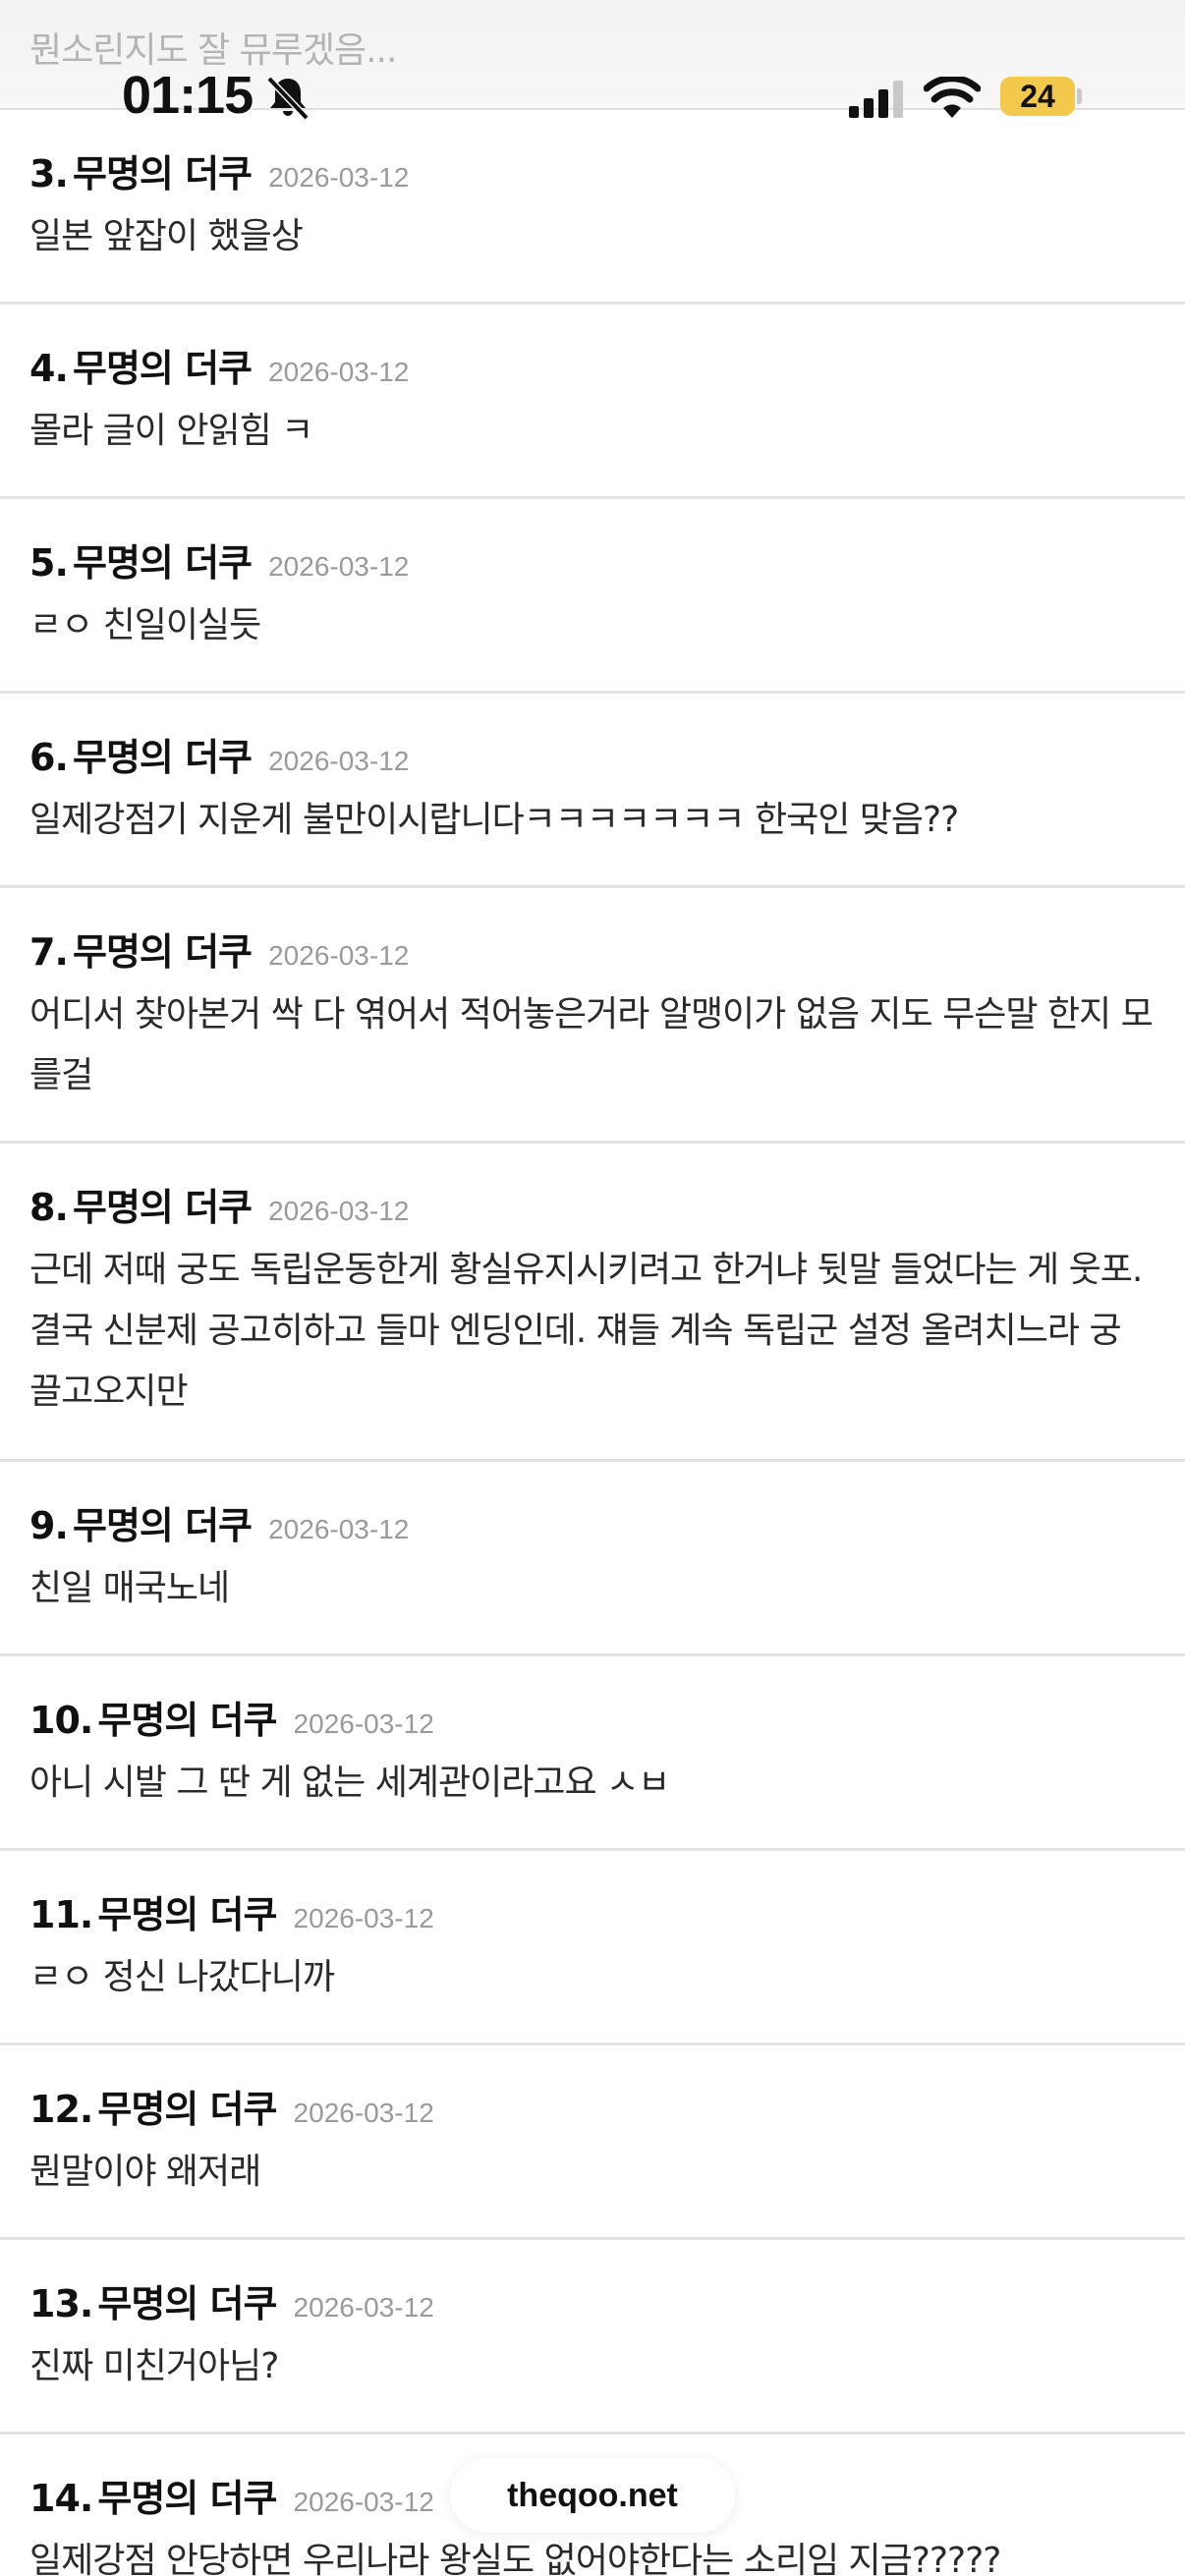 This screenshot has width=1185, height=2576. I want to click on comment-number: 11., so click(61, 1914).